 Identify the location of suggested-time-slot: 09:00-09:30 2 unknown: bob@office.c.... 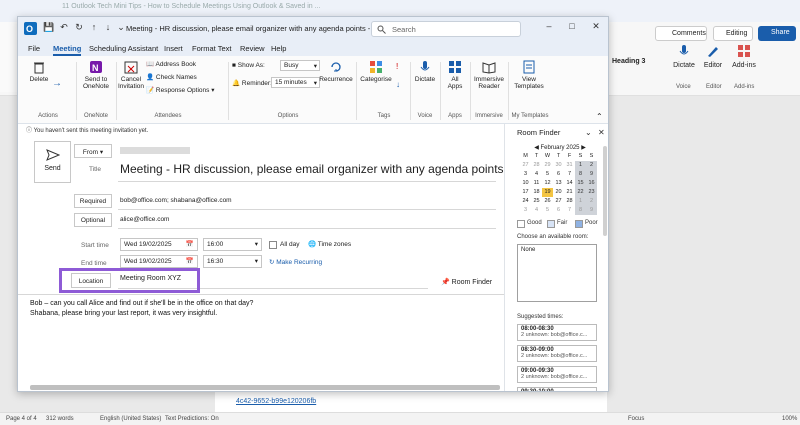
(557, 374).